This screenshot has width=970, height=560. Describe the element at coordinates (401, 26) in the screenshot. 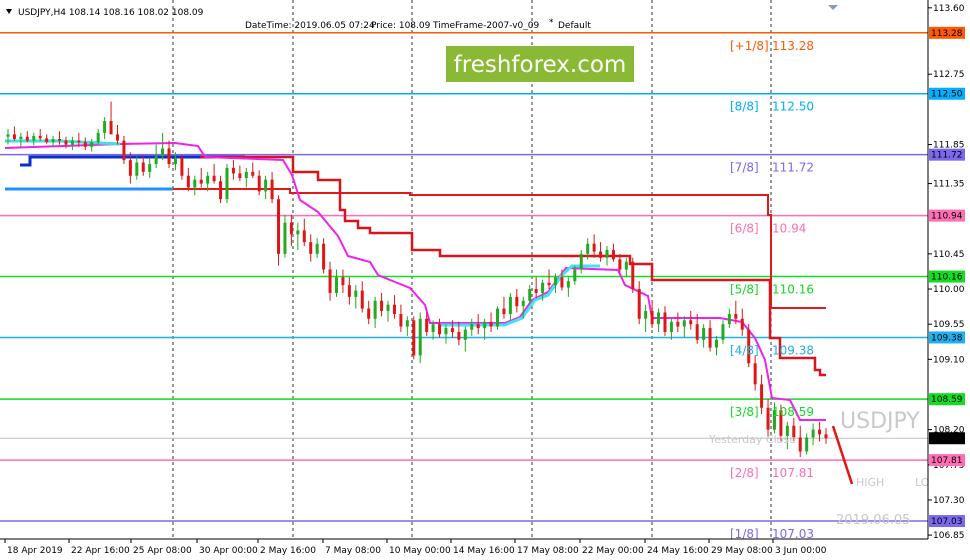

I see `price-label: Price: 108.09` at that location.